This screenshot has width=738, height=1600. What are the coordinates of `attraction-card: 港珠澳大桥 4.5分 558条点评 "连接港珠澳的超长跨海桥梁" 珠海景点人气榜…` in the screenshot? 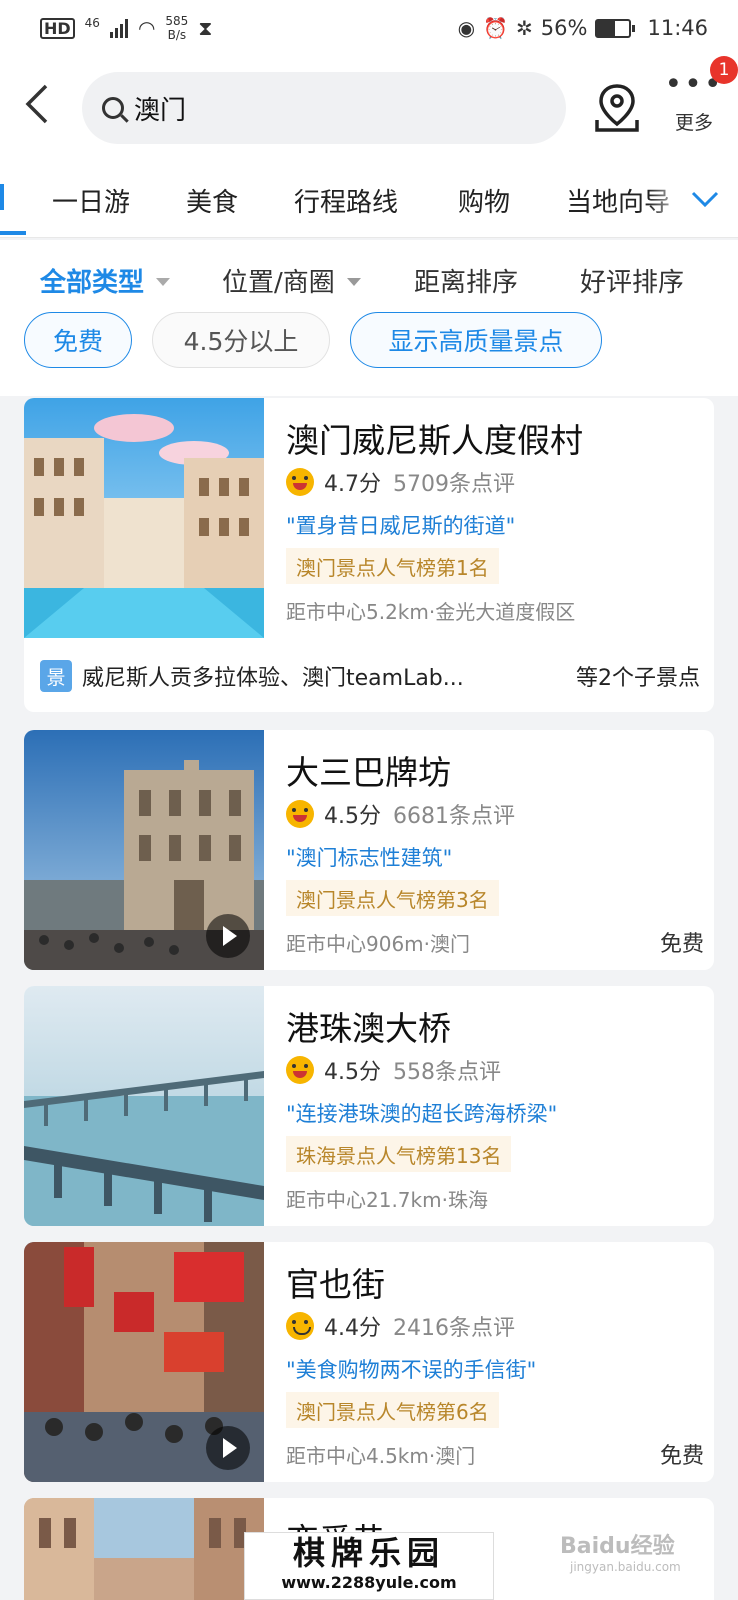 It's located at (369, 1106).